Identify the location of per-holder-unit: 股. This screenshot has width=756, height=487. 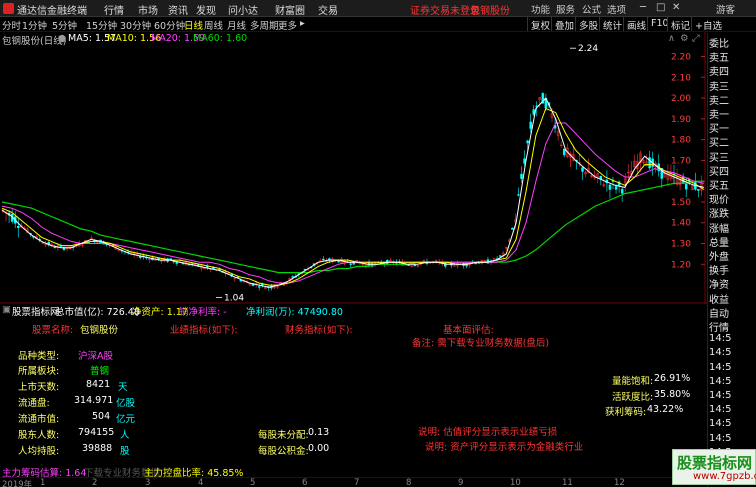
(125, 451).